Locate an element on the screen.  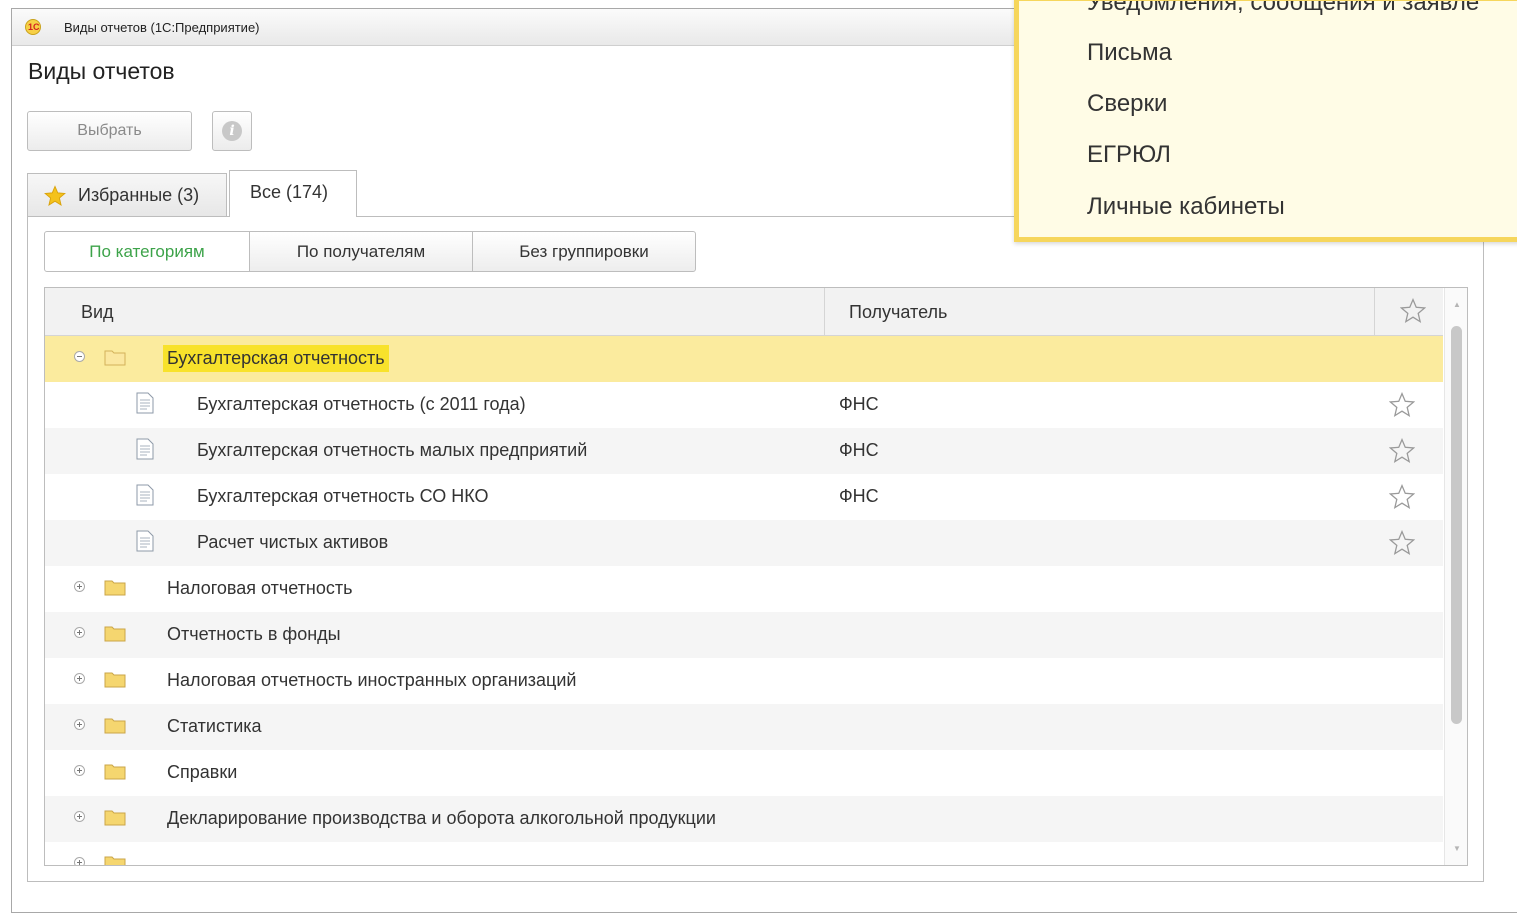
group-by-recipient-button: По получателям is located at coordinates (361, 251).